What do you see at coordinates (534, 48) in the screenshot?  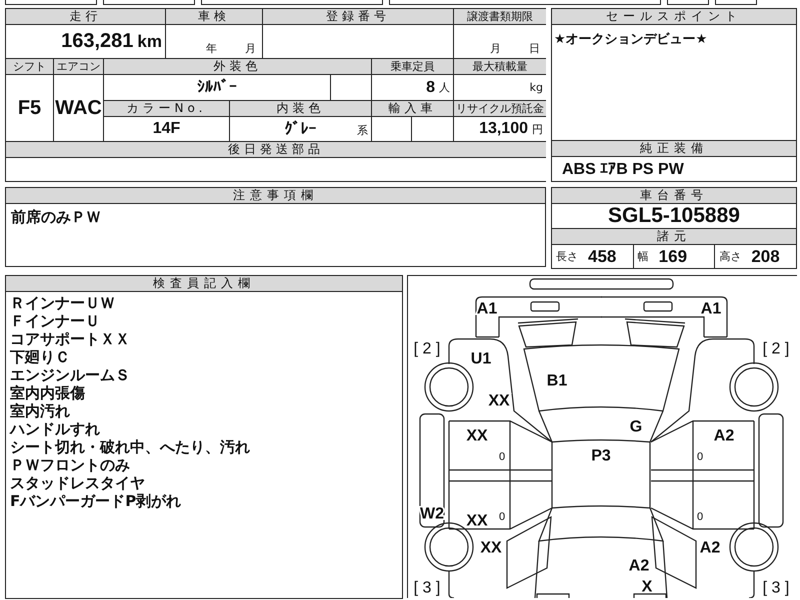 I see `unit-label: 日` at bounding box center [534, 48].